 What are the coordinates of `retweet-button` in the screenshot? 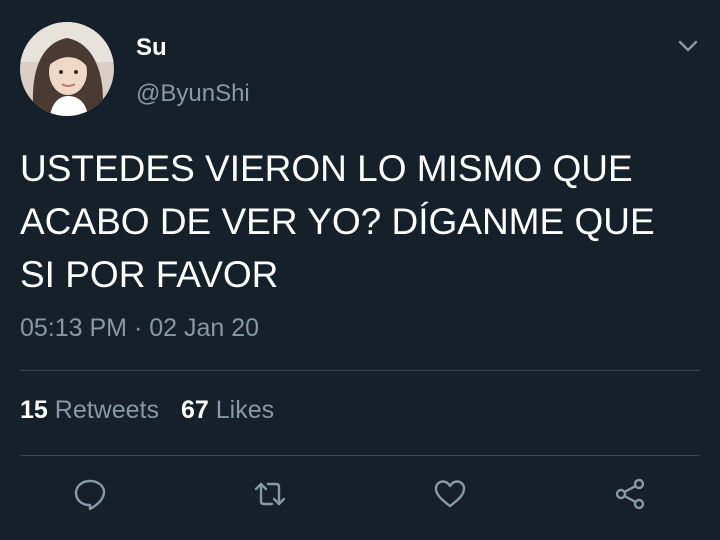 It's located at (270, 494).